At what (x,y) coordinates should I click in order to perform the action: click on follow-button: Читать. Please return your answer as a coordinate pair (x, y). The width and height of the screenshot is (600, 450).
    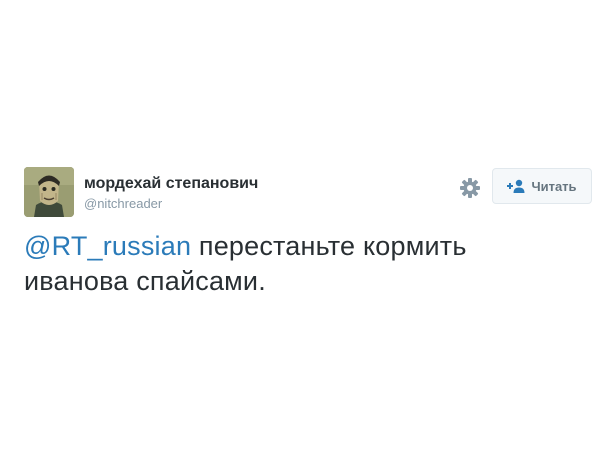
    Looking at the image, I should click on (542, 186).